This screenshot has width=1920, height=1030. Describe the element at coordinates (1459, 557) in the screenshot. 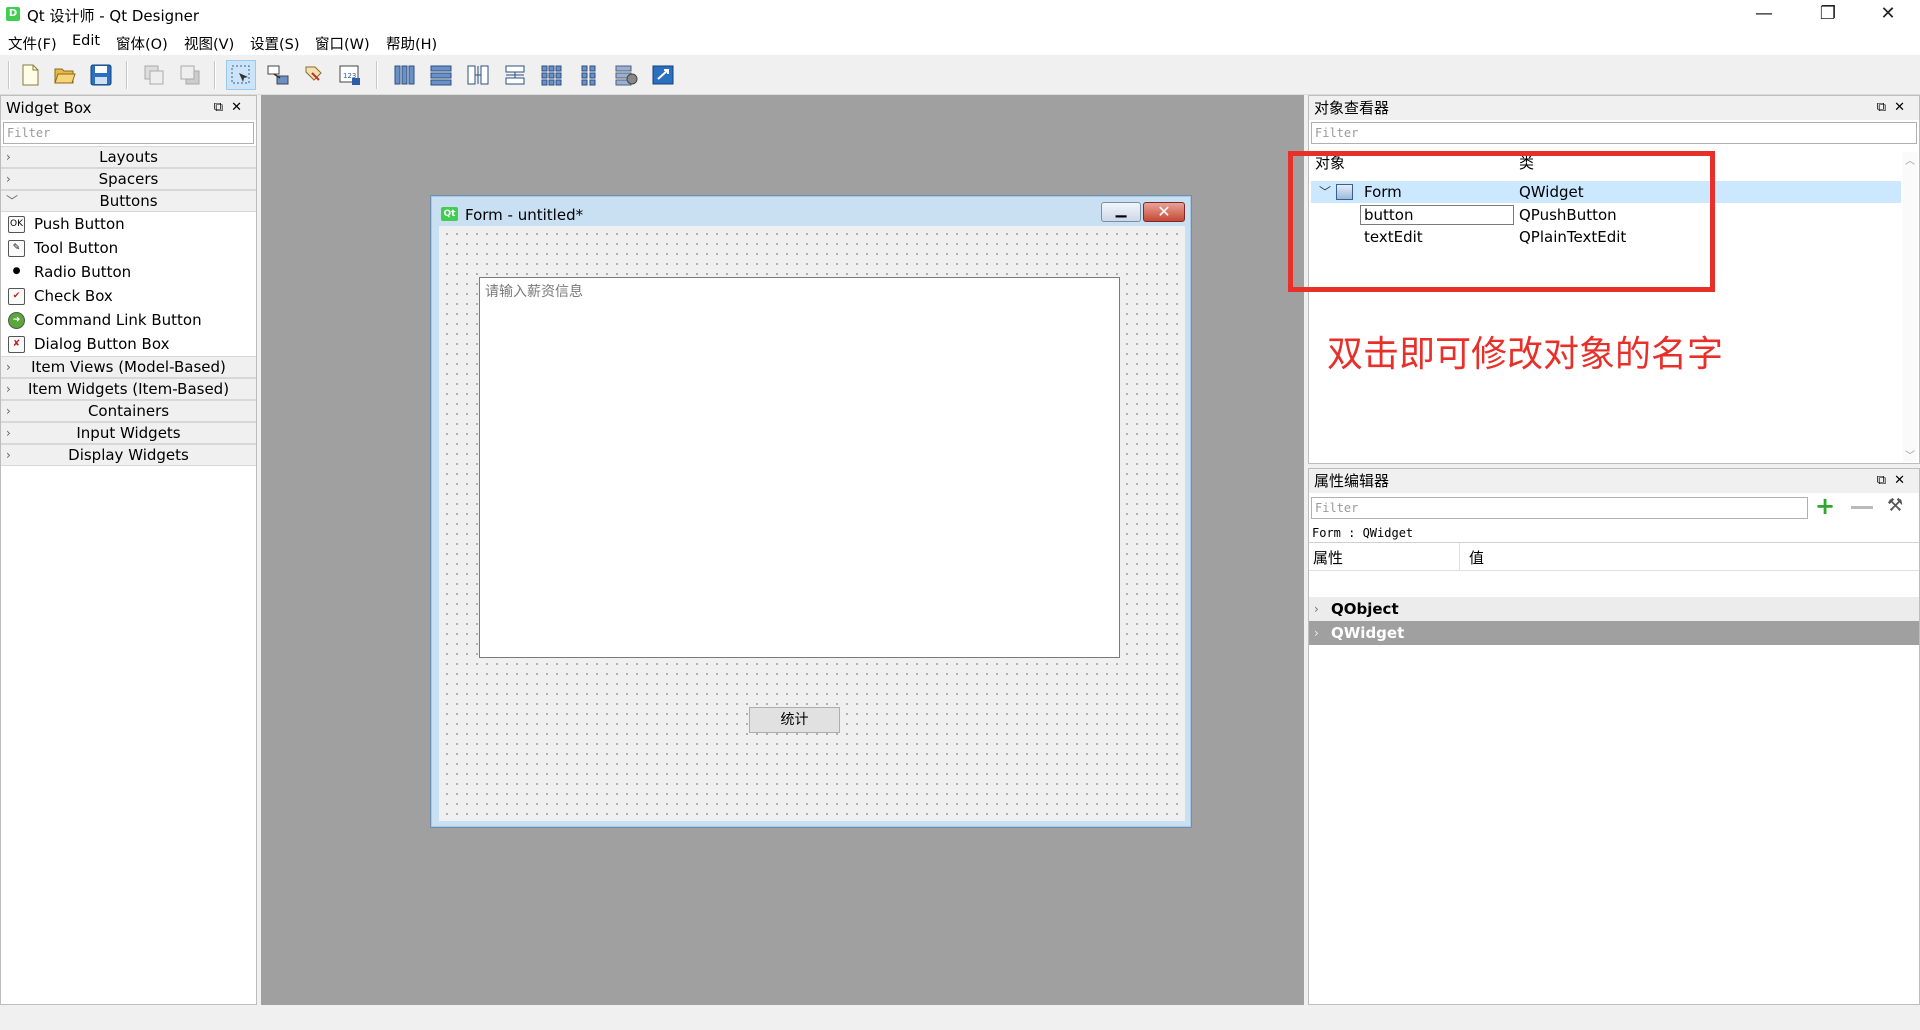

I see `column-divider` at that location.